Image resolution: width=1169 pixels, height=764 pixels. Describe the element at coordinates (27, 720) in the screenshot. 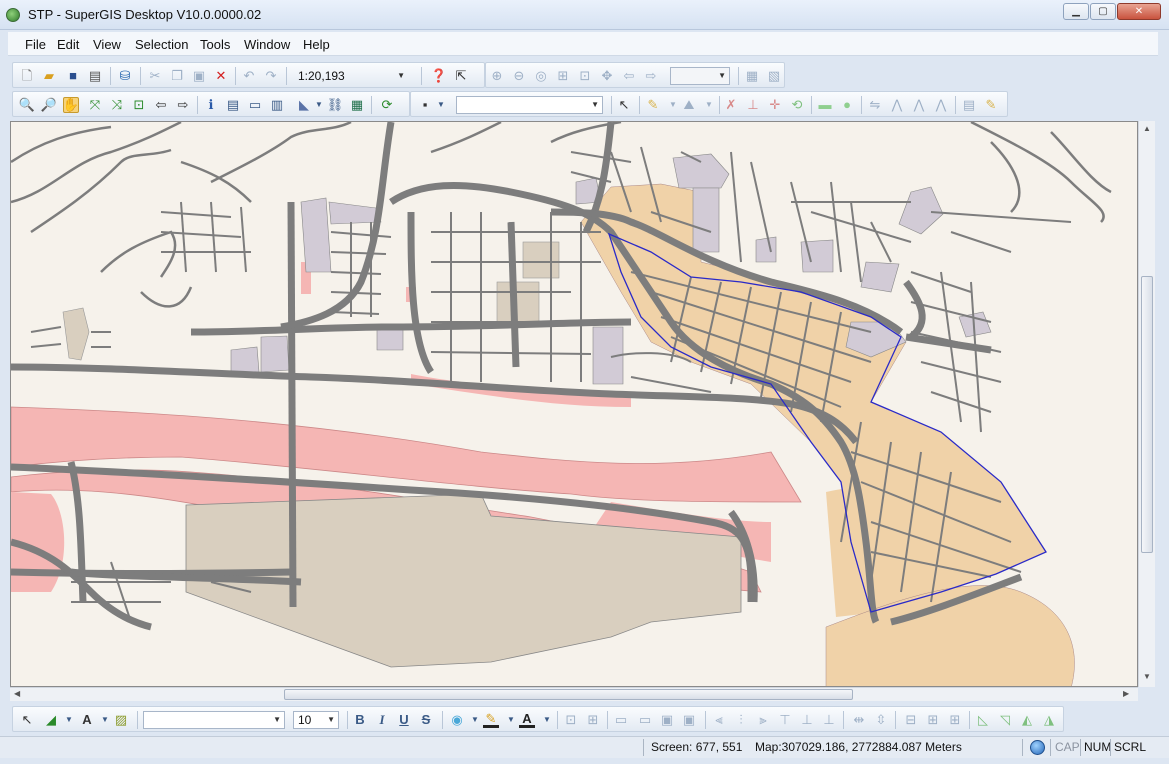

I see `select-element-icon: ↖` at that location.